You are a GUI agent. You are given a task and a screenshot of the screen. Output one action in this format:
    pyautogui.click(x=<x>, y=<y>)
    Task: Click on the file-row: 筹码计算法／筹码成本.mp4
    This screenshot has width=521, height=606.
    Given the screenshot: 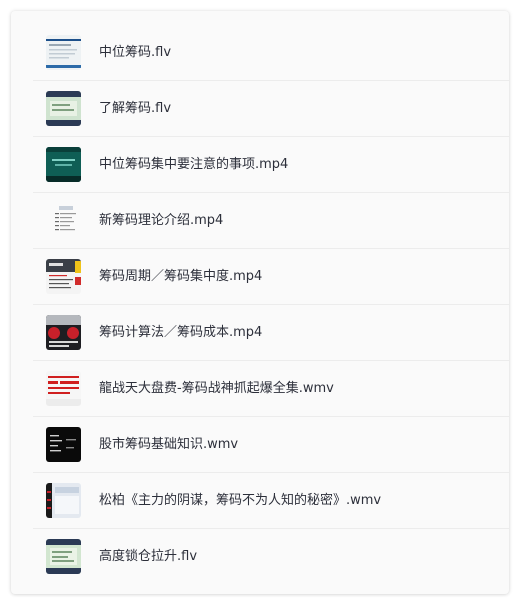 What is the action you would take?
    pyautogui.click(x=260, y=333)
    